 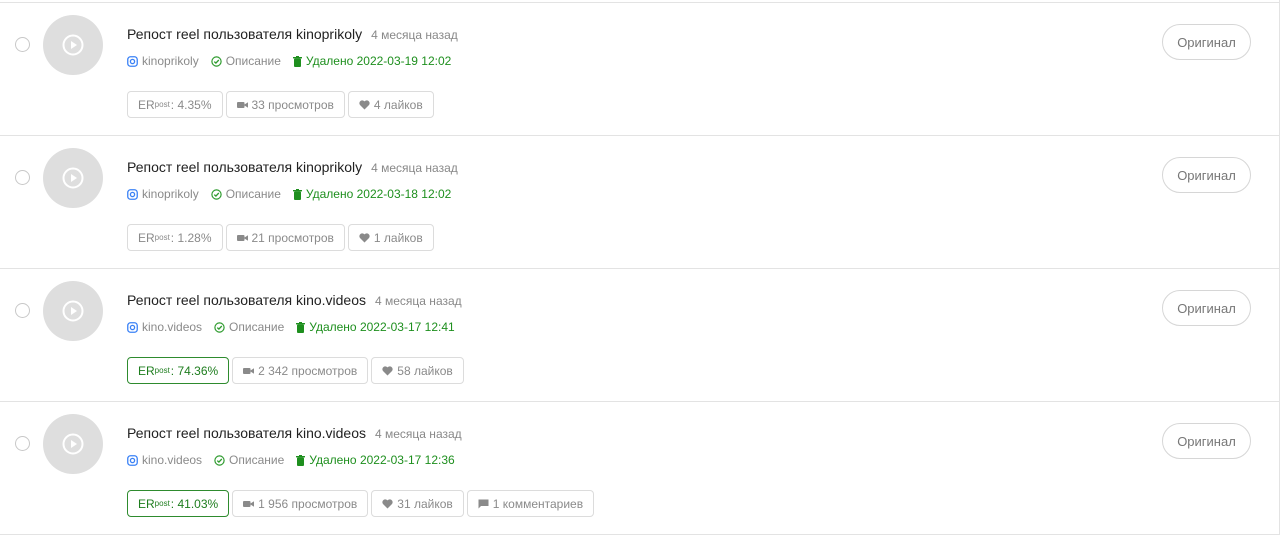 I want to click on views-chip: 21 просмотров, so click(x=285, y=237).